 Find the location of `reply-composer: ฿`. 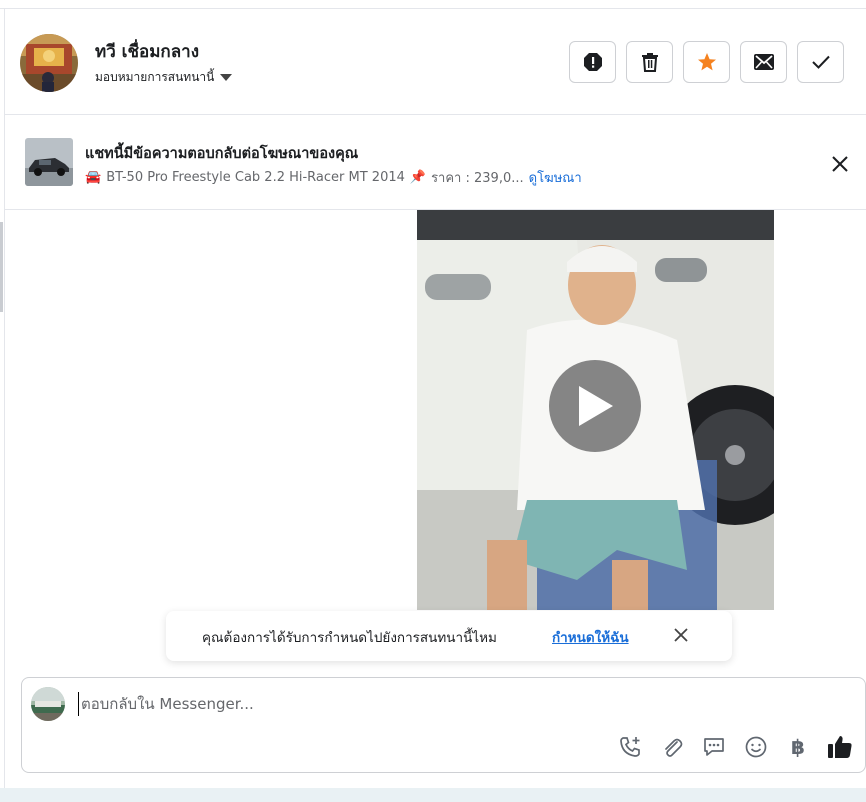

reply-composer: ฿ is located at coordinates (443, 725).